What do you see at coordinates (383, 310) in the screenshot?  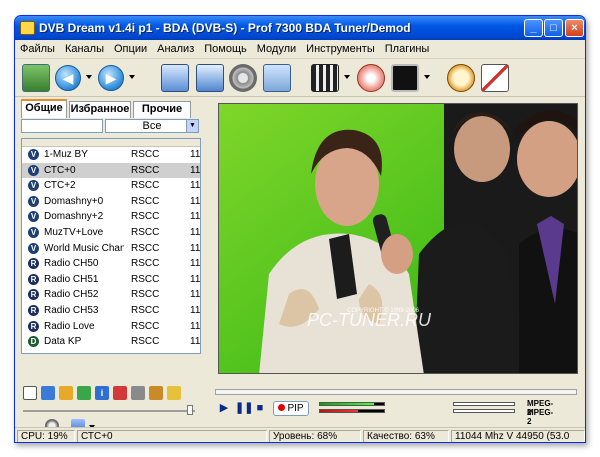 I see `copyright-text: COPYRIGHT © 1999-2006` at bounding box center [383, 310].